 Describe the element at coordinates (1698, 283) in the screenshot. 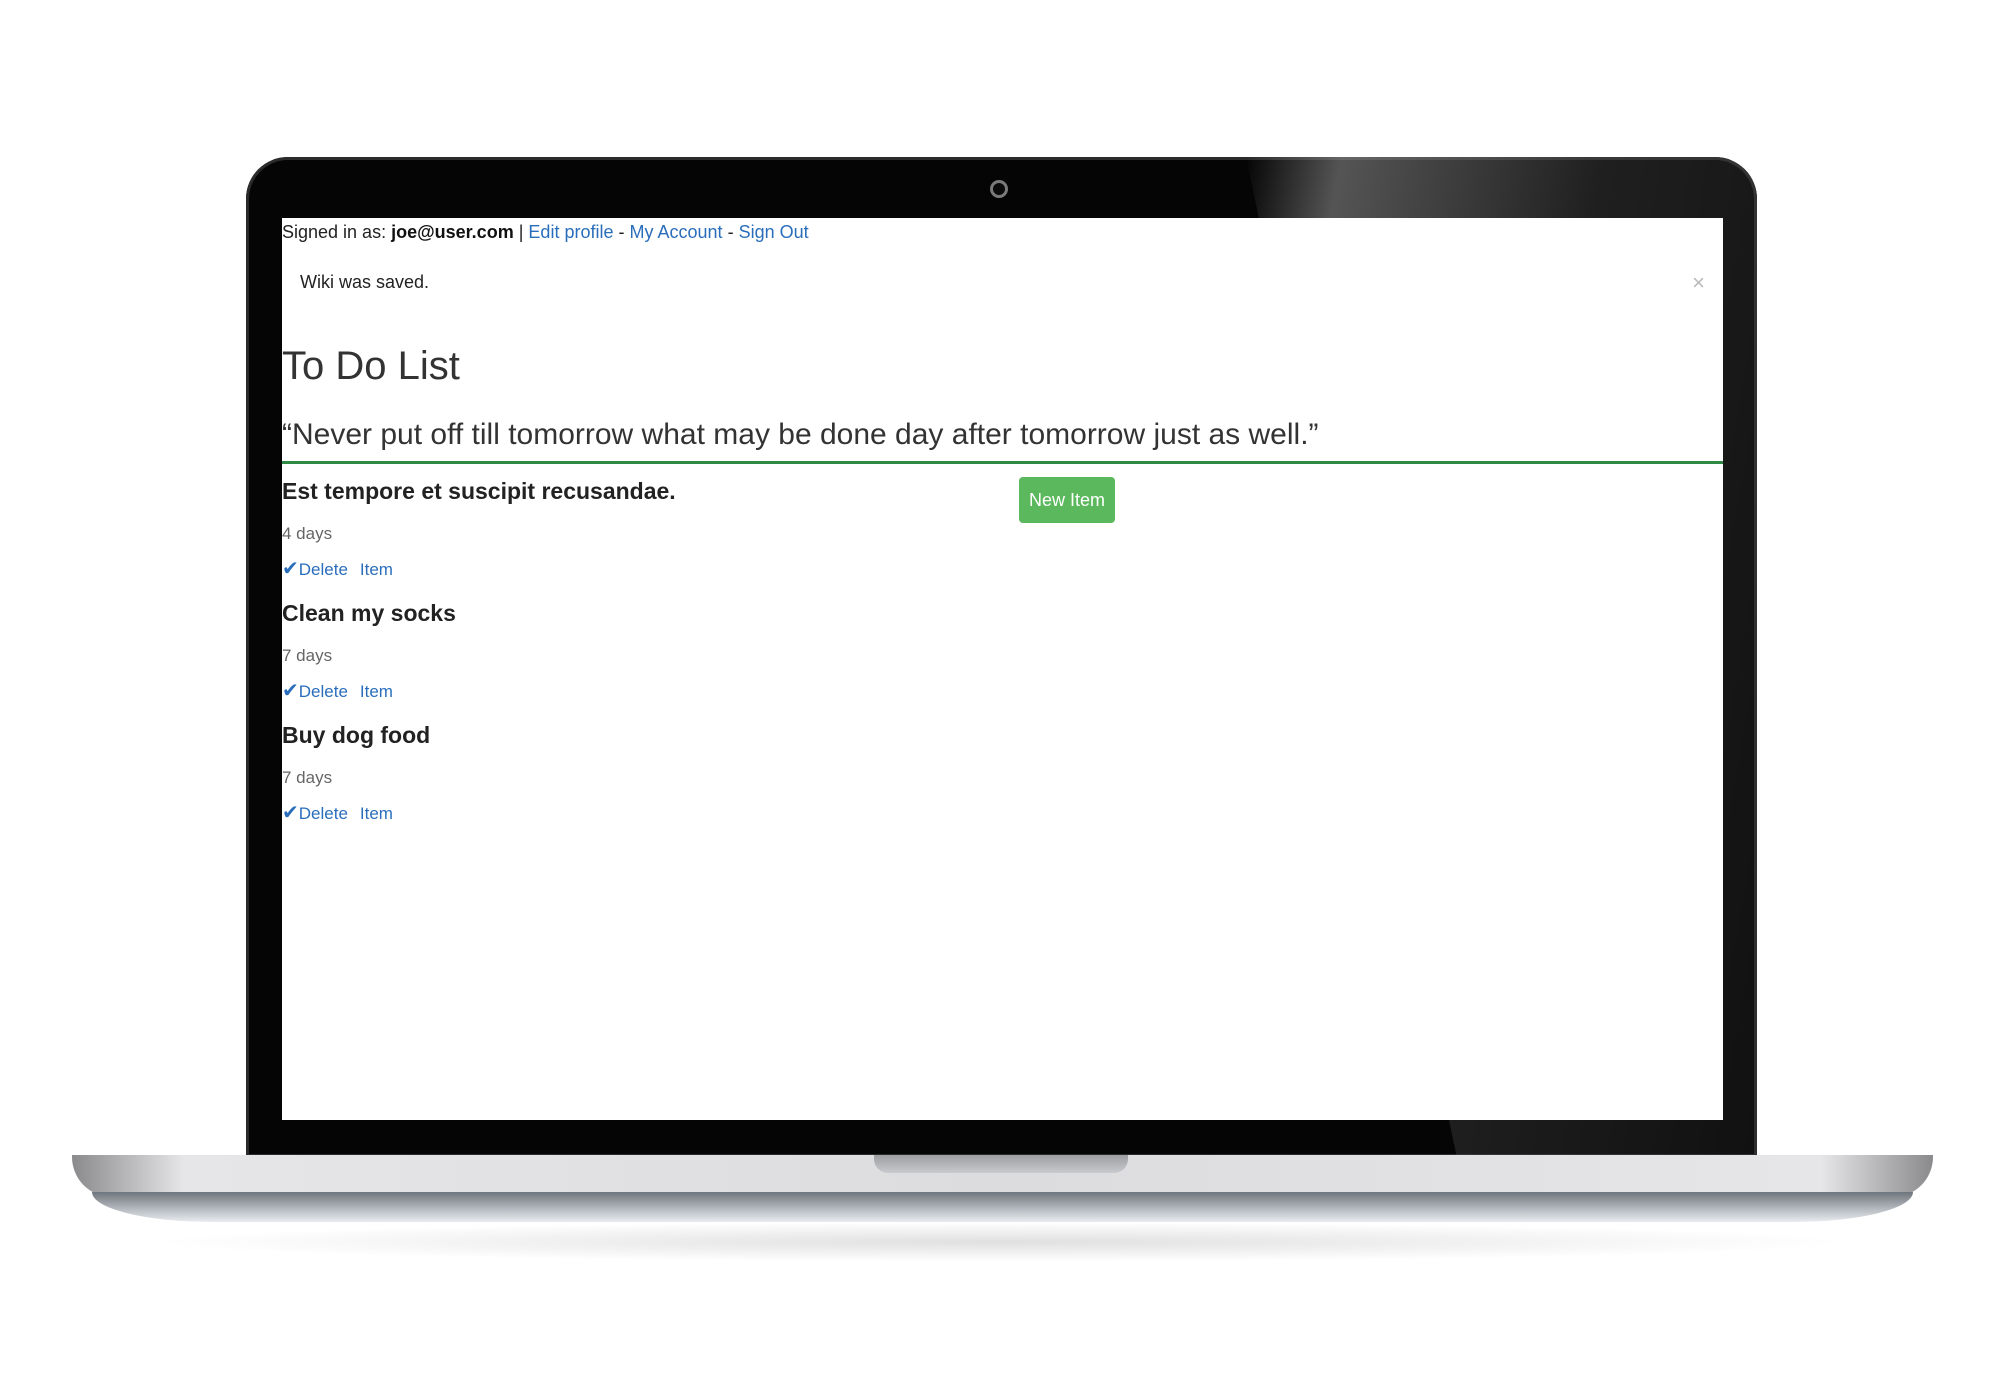

I see `close-icon: ×` at that location.